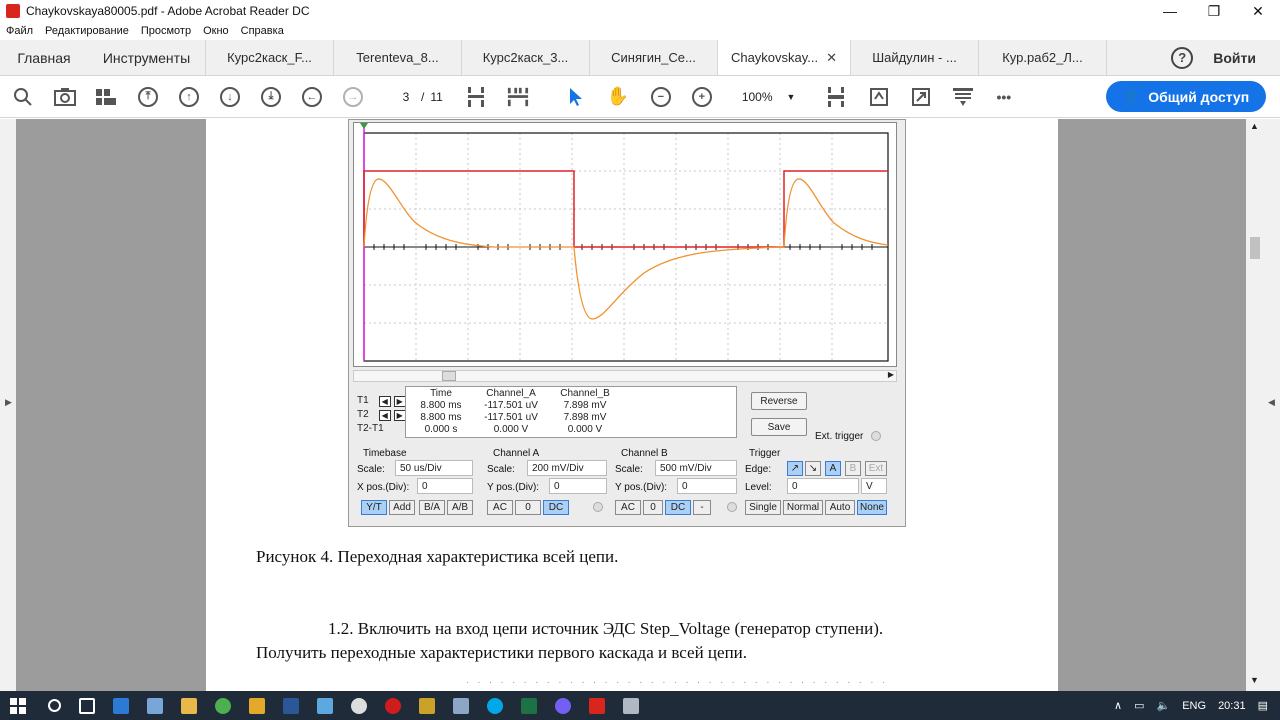 This screenshot has width=1280, height=720. I want to click on chrome-icon, so click(223, 705).